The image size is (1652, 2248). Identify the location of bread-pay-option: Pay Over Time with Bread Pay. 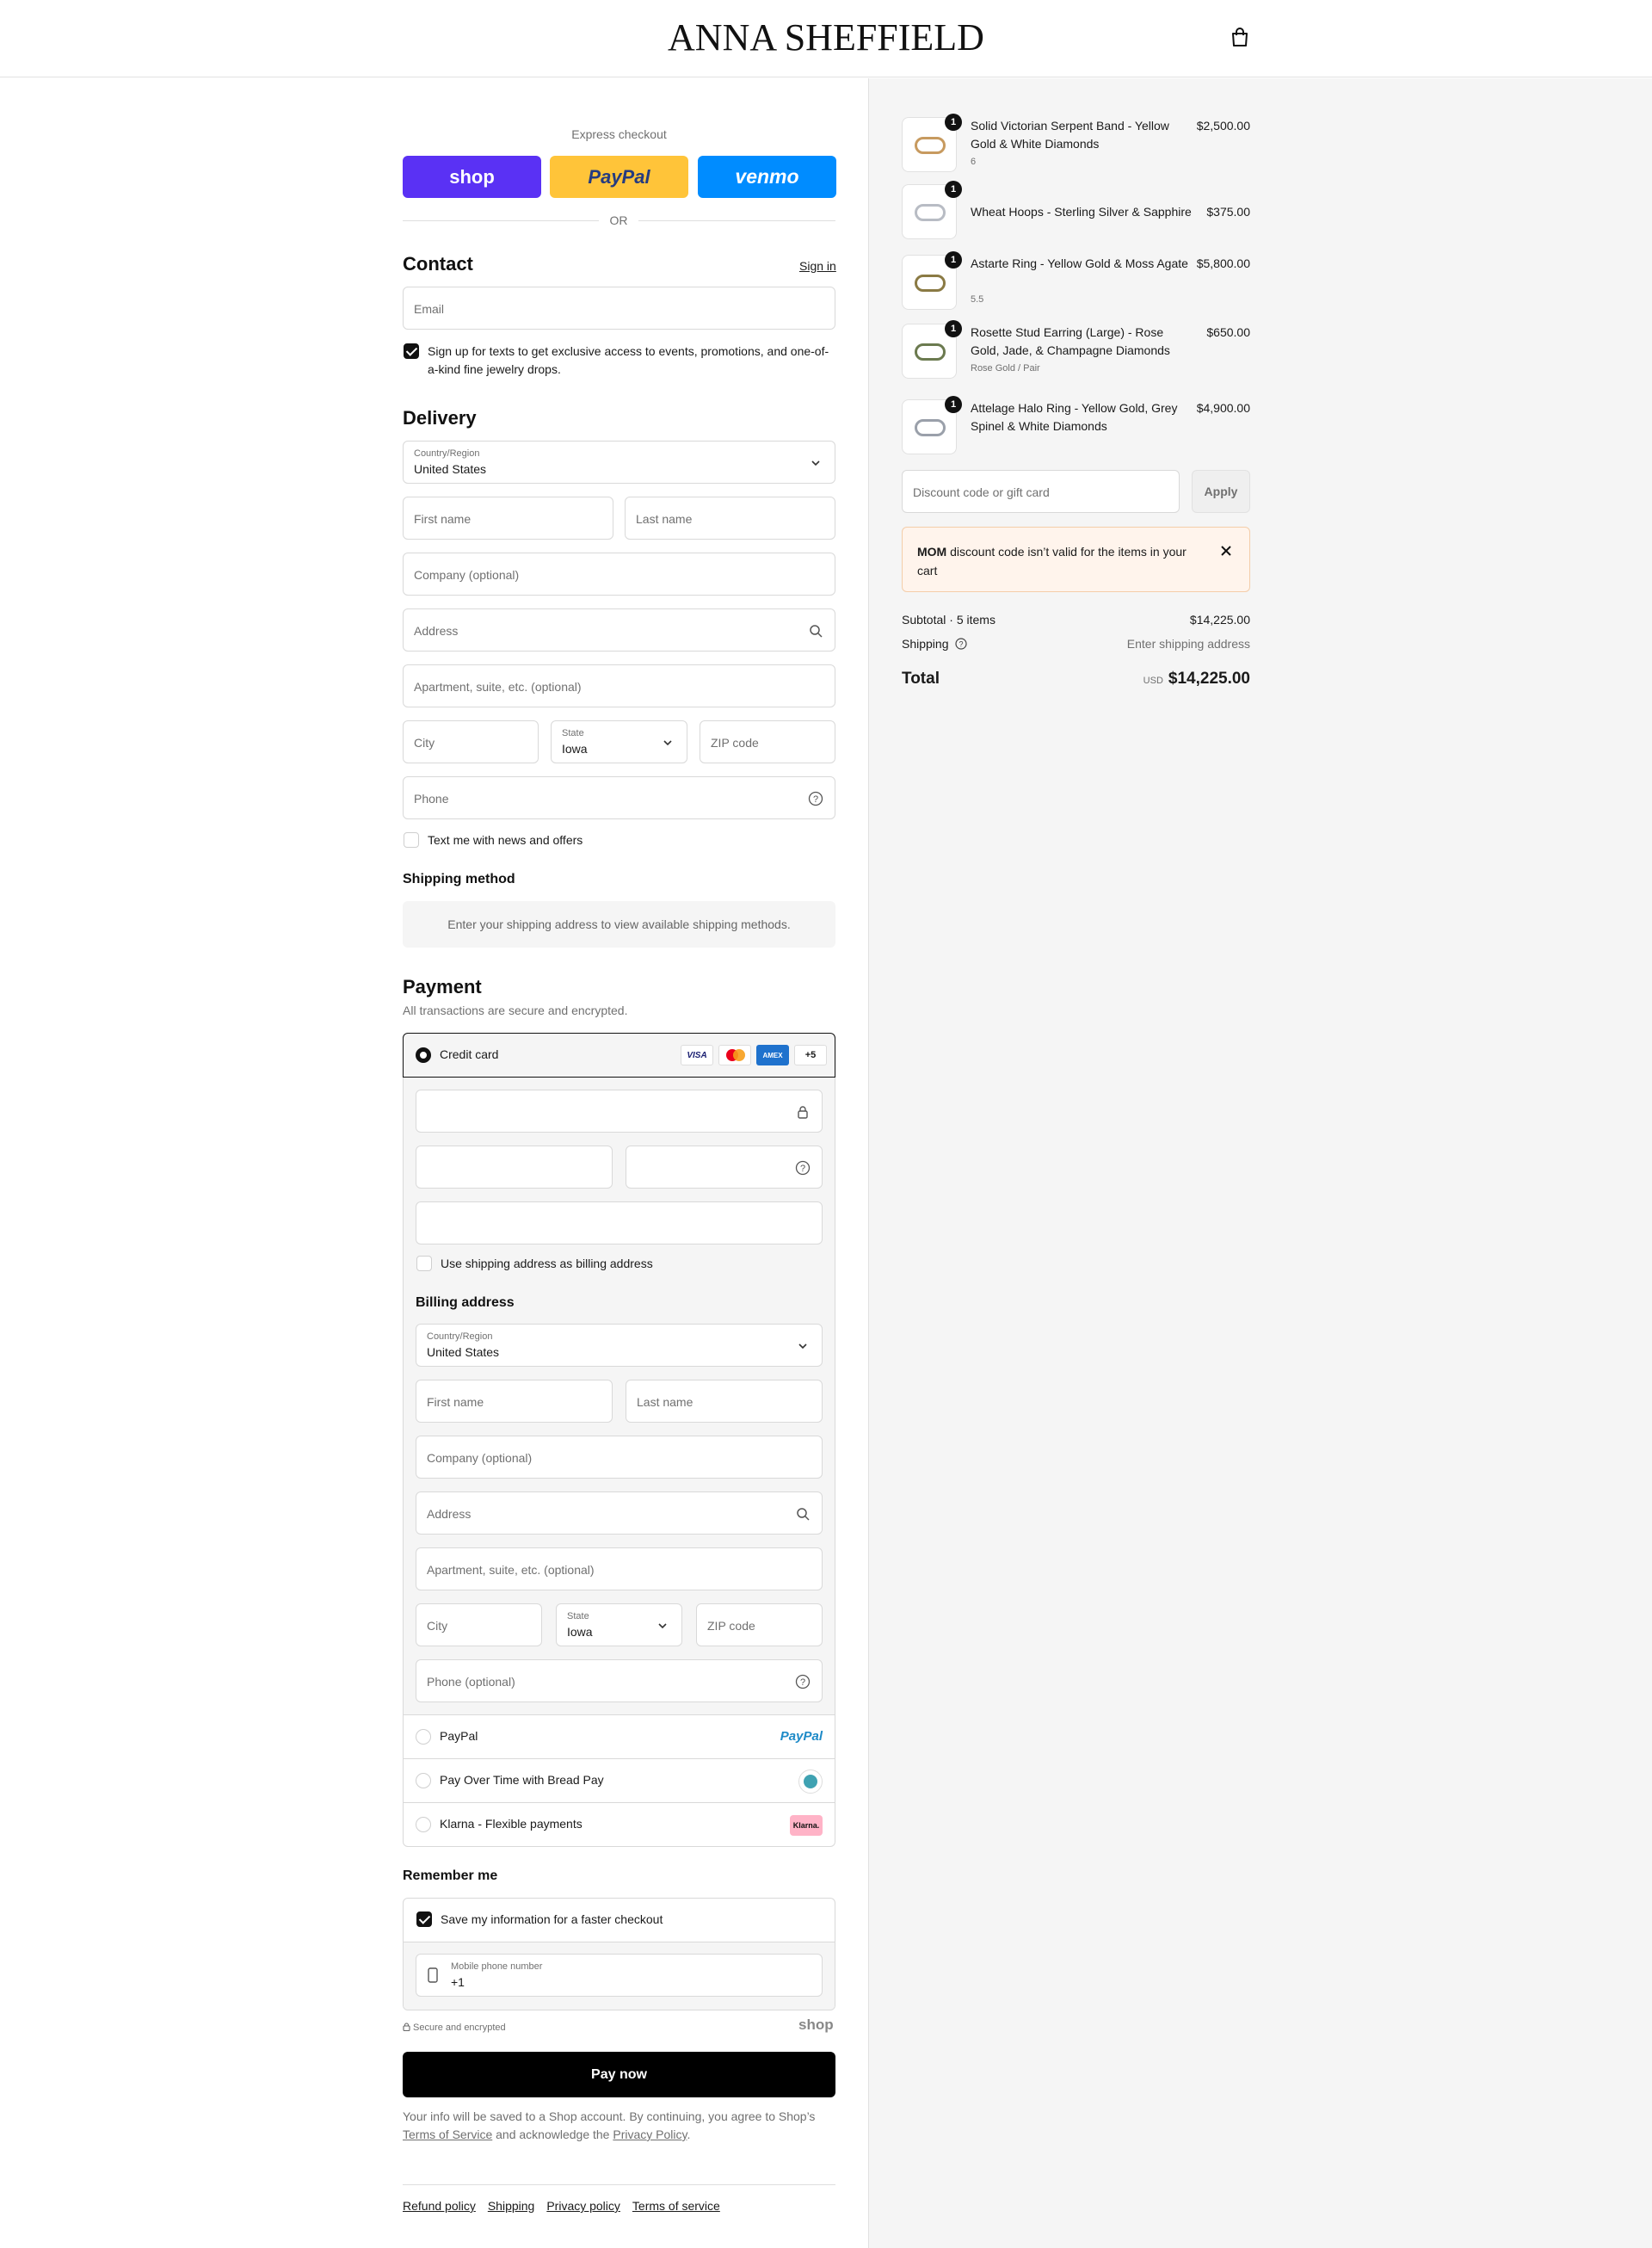
(619, 1781).